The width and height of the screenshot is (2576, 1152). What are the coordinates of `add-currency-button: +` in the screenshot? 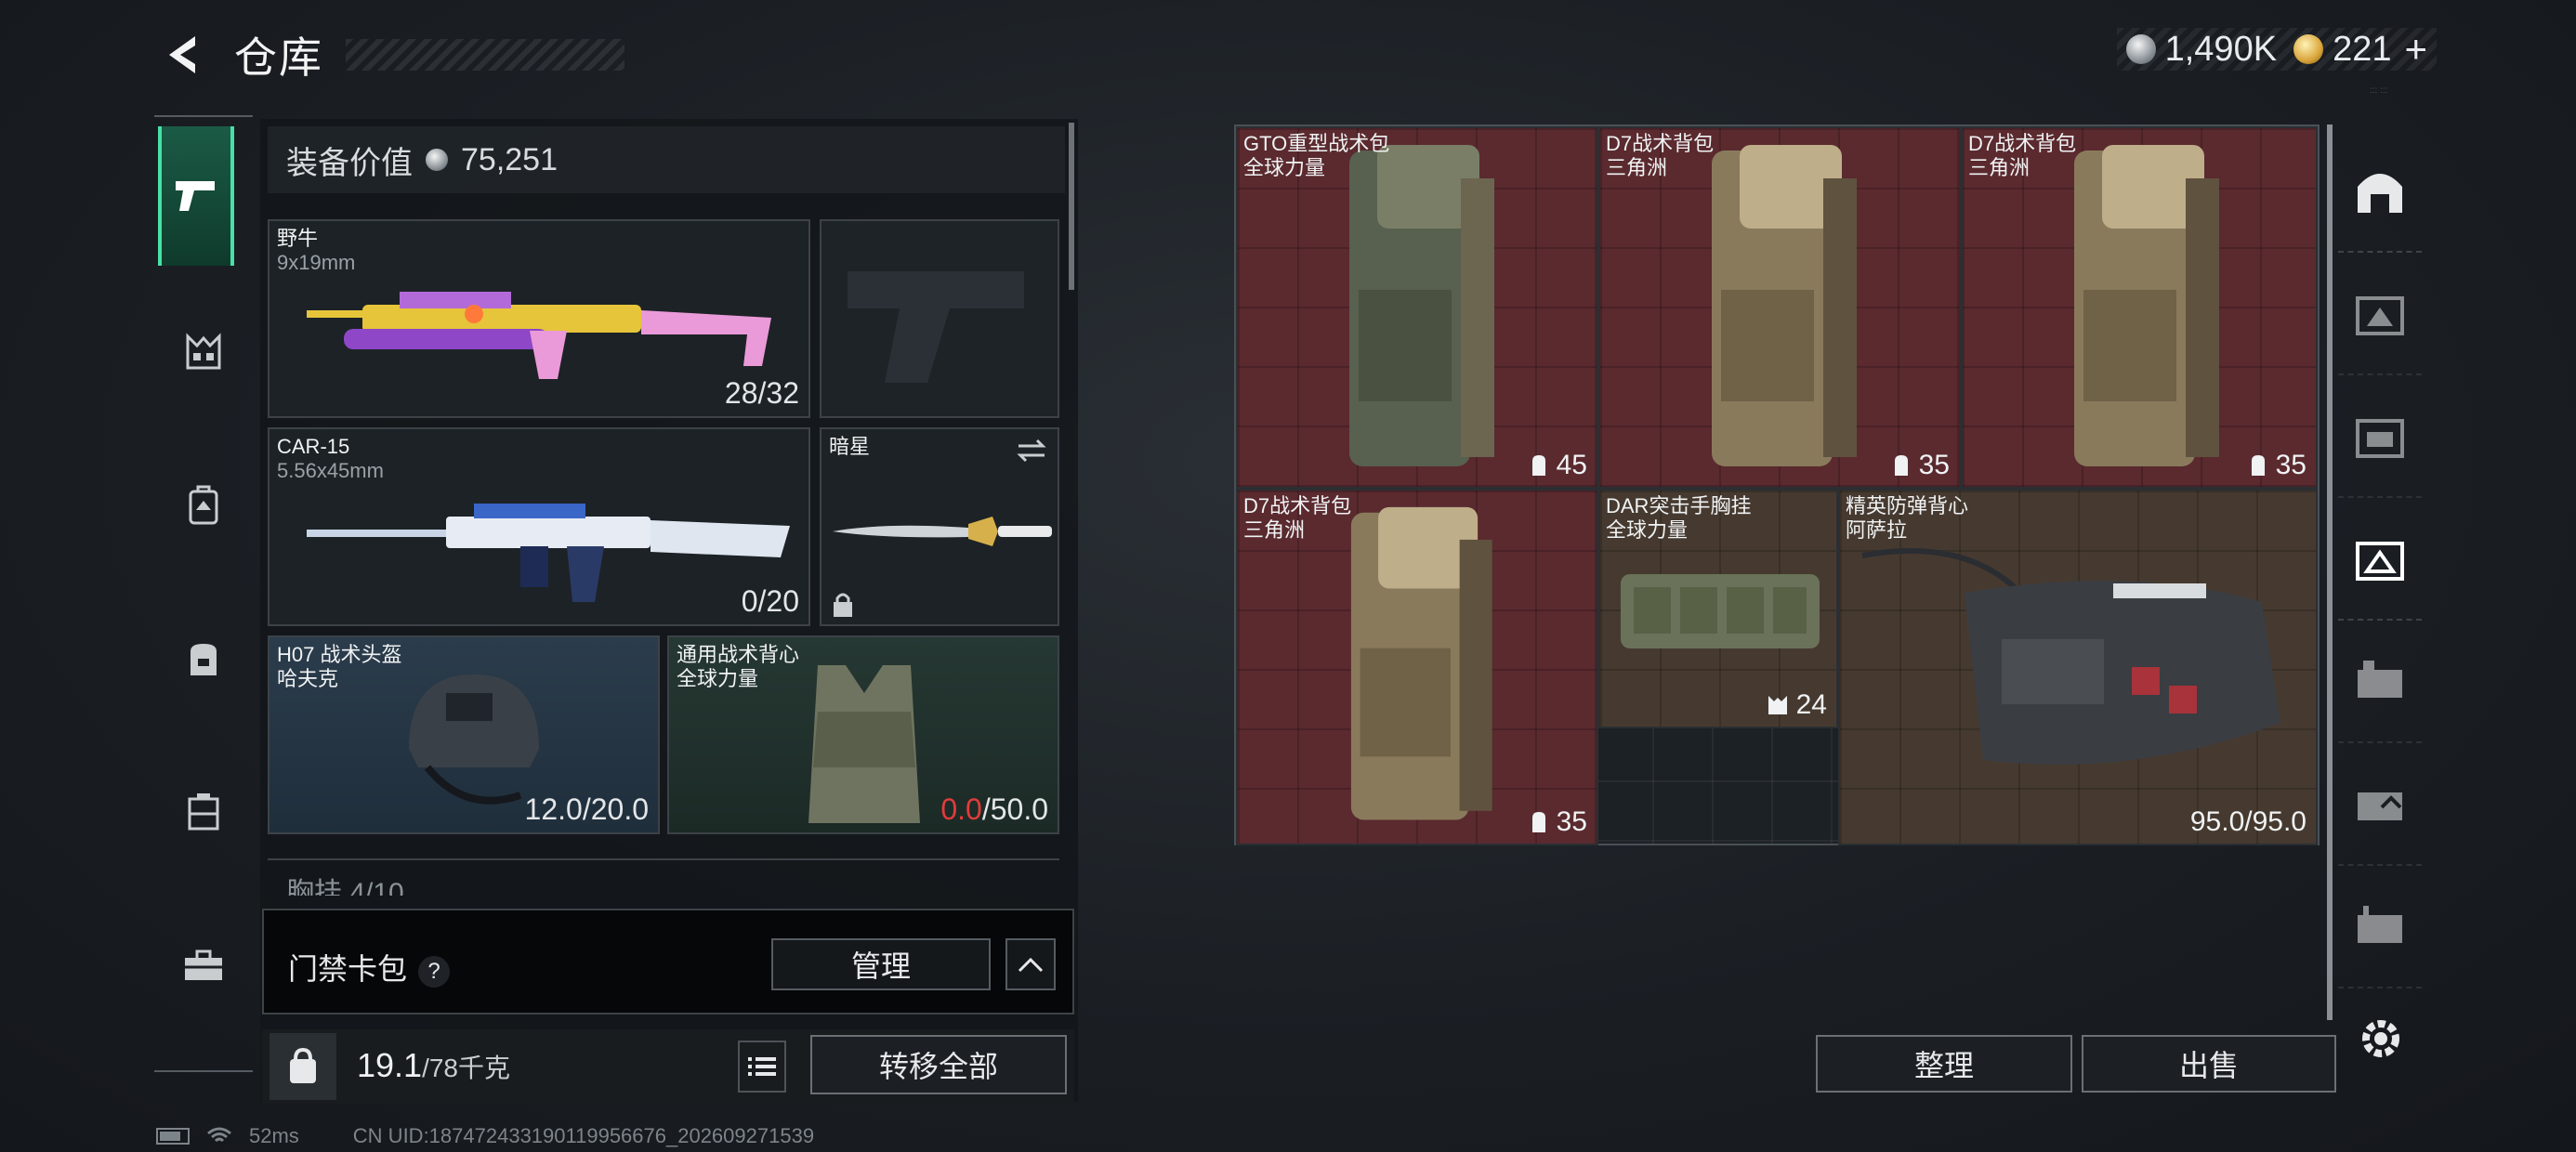 It's located at (2415, 49).